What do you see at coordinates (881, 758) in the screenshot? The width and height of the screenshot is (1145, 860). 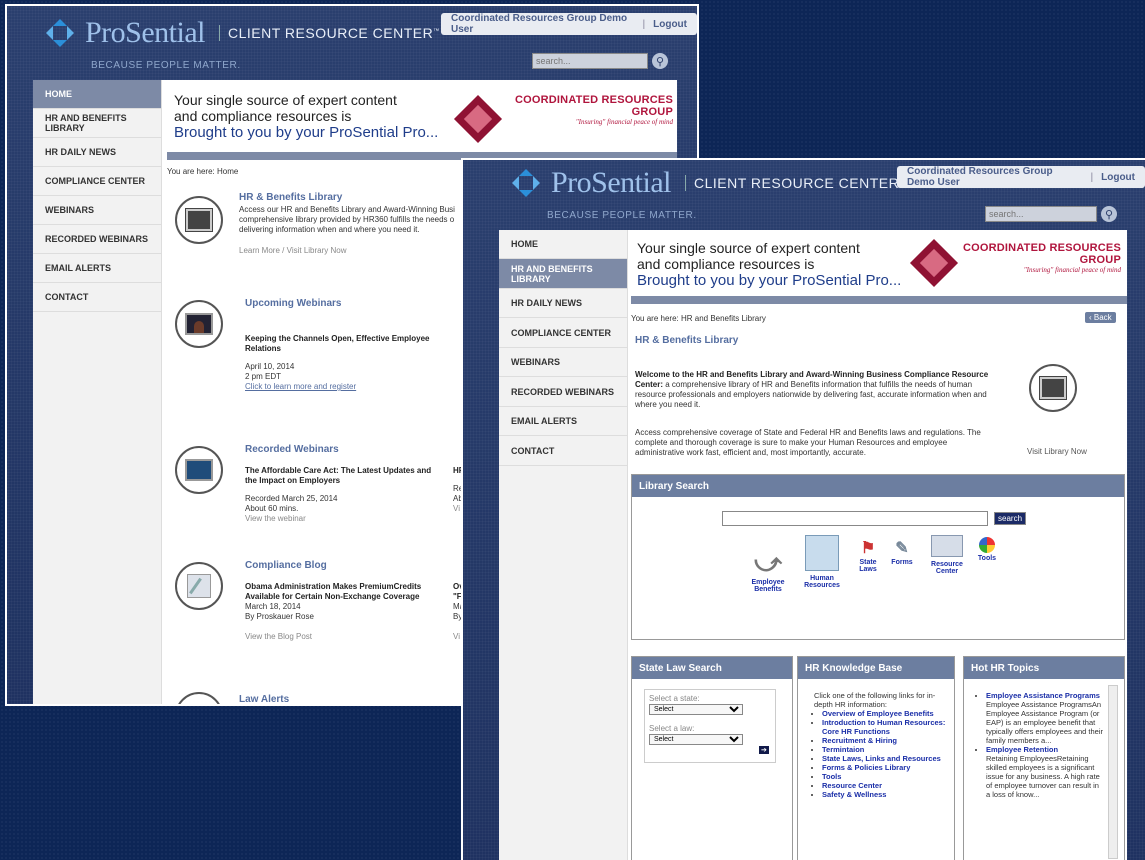 I see `kb-link: State Laws, Links and Resources` at bounding box center [881, 758].